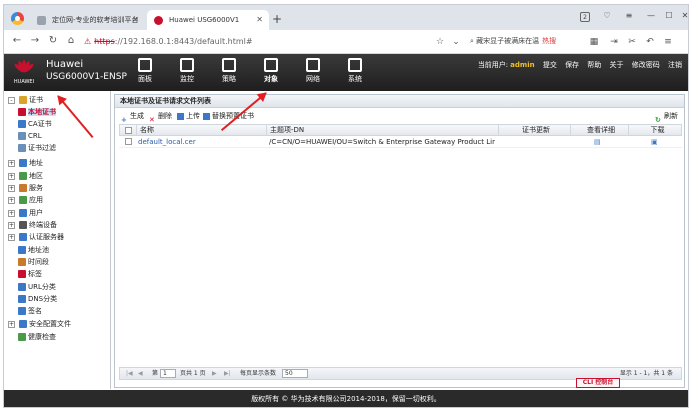 The image size is (693, 412). What do you see at coordinates (675, 65) in the screenshot?
I see `logout-link: 注销` at bounding box center [675, 65].